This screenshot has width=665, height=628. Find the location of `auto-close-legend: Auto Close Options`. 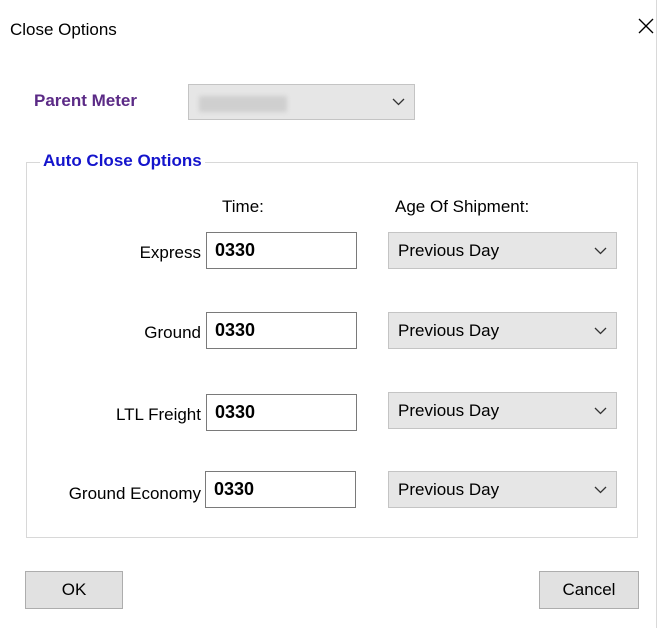

auto-close-legend: Auto Close Options is located at coordinates (122, 161).